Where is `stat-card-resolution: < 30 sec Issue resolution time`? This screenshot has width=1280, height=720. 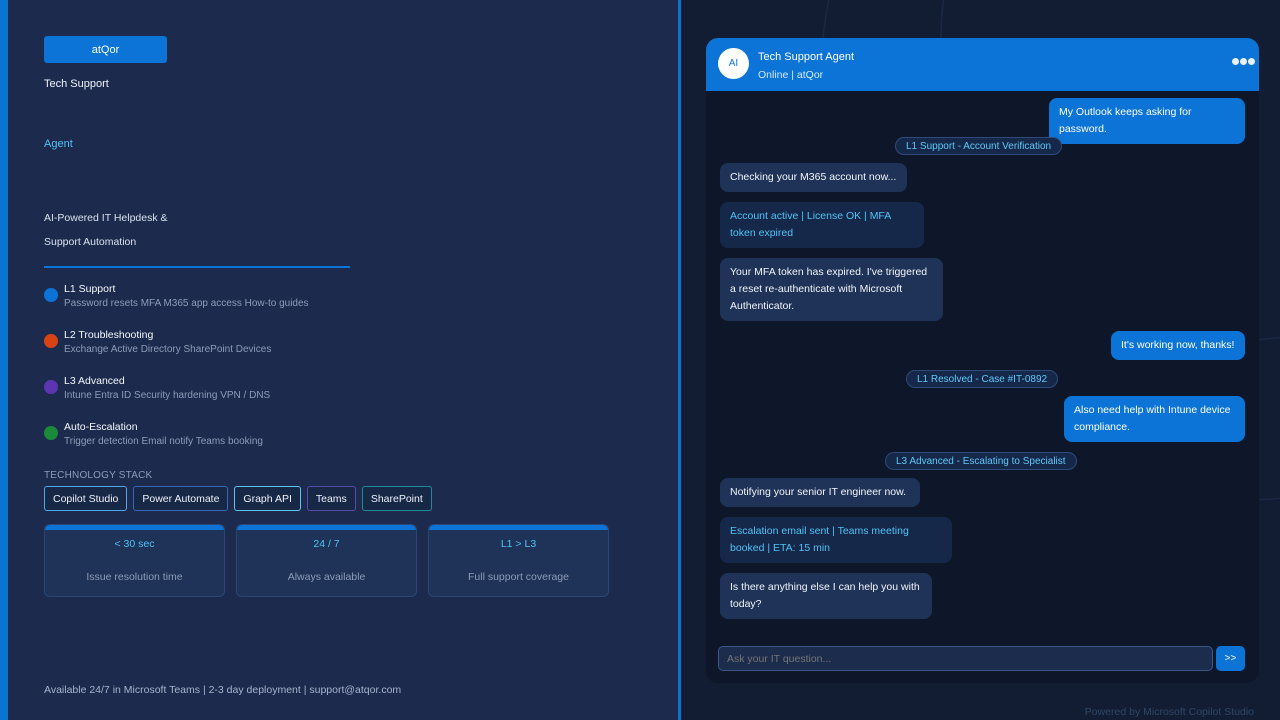 stat-card-resolution: < 30 sec Issue resolution time is located at coordinates (134, 560).